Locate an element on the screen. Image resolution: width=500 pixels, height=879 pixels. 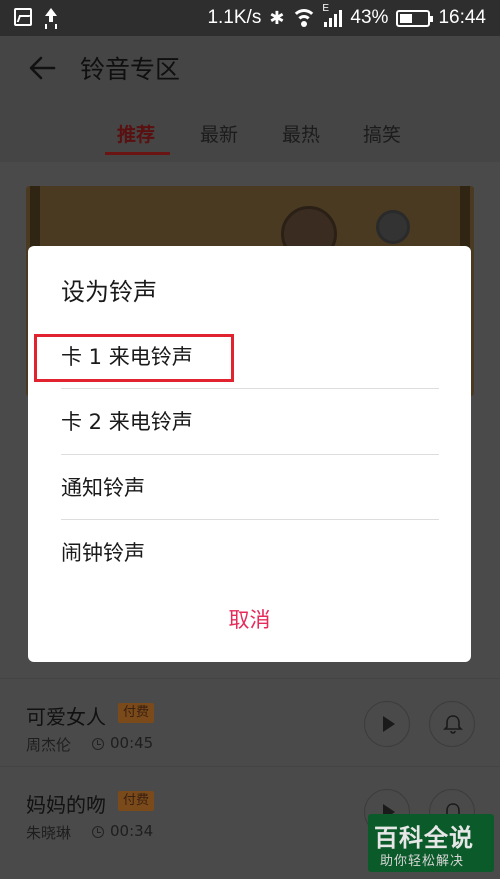
watermark-subtitle: 助你轻松解决 is located at coordinates (422, 861).